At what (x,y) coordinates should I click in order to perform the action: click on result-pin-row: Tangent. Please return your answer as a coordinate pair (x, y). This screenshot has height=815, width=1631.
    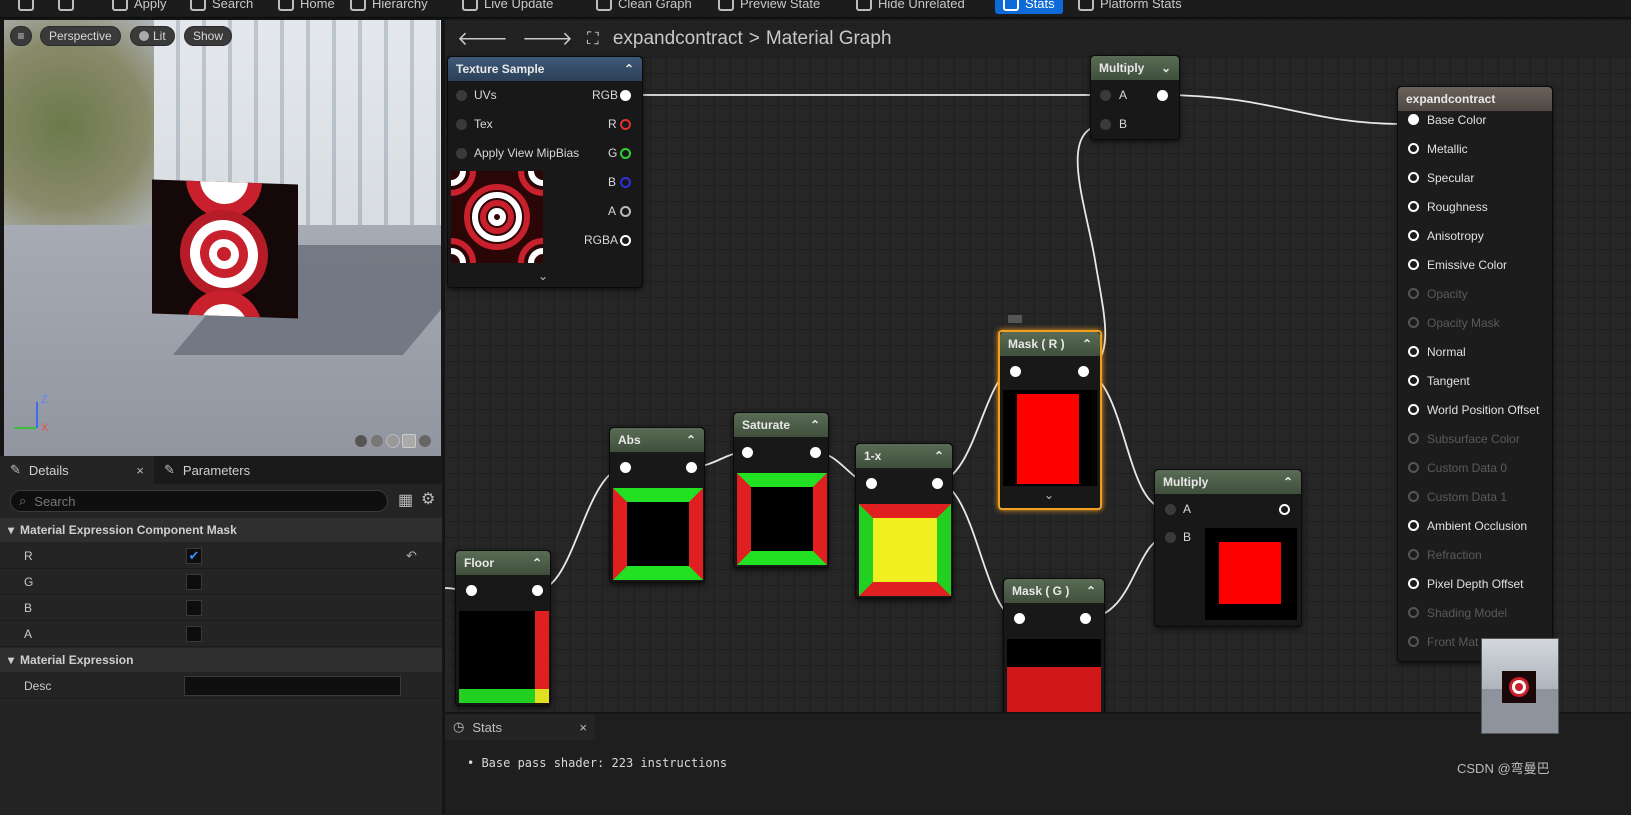
    Looking at the image, I should click on (1439, 381).